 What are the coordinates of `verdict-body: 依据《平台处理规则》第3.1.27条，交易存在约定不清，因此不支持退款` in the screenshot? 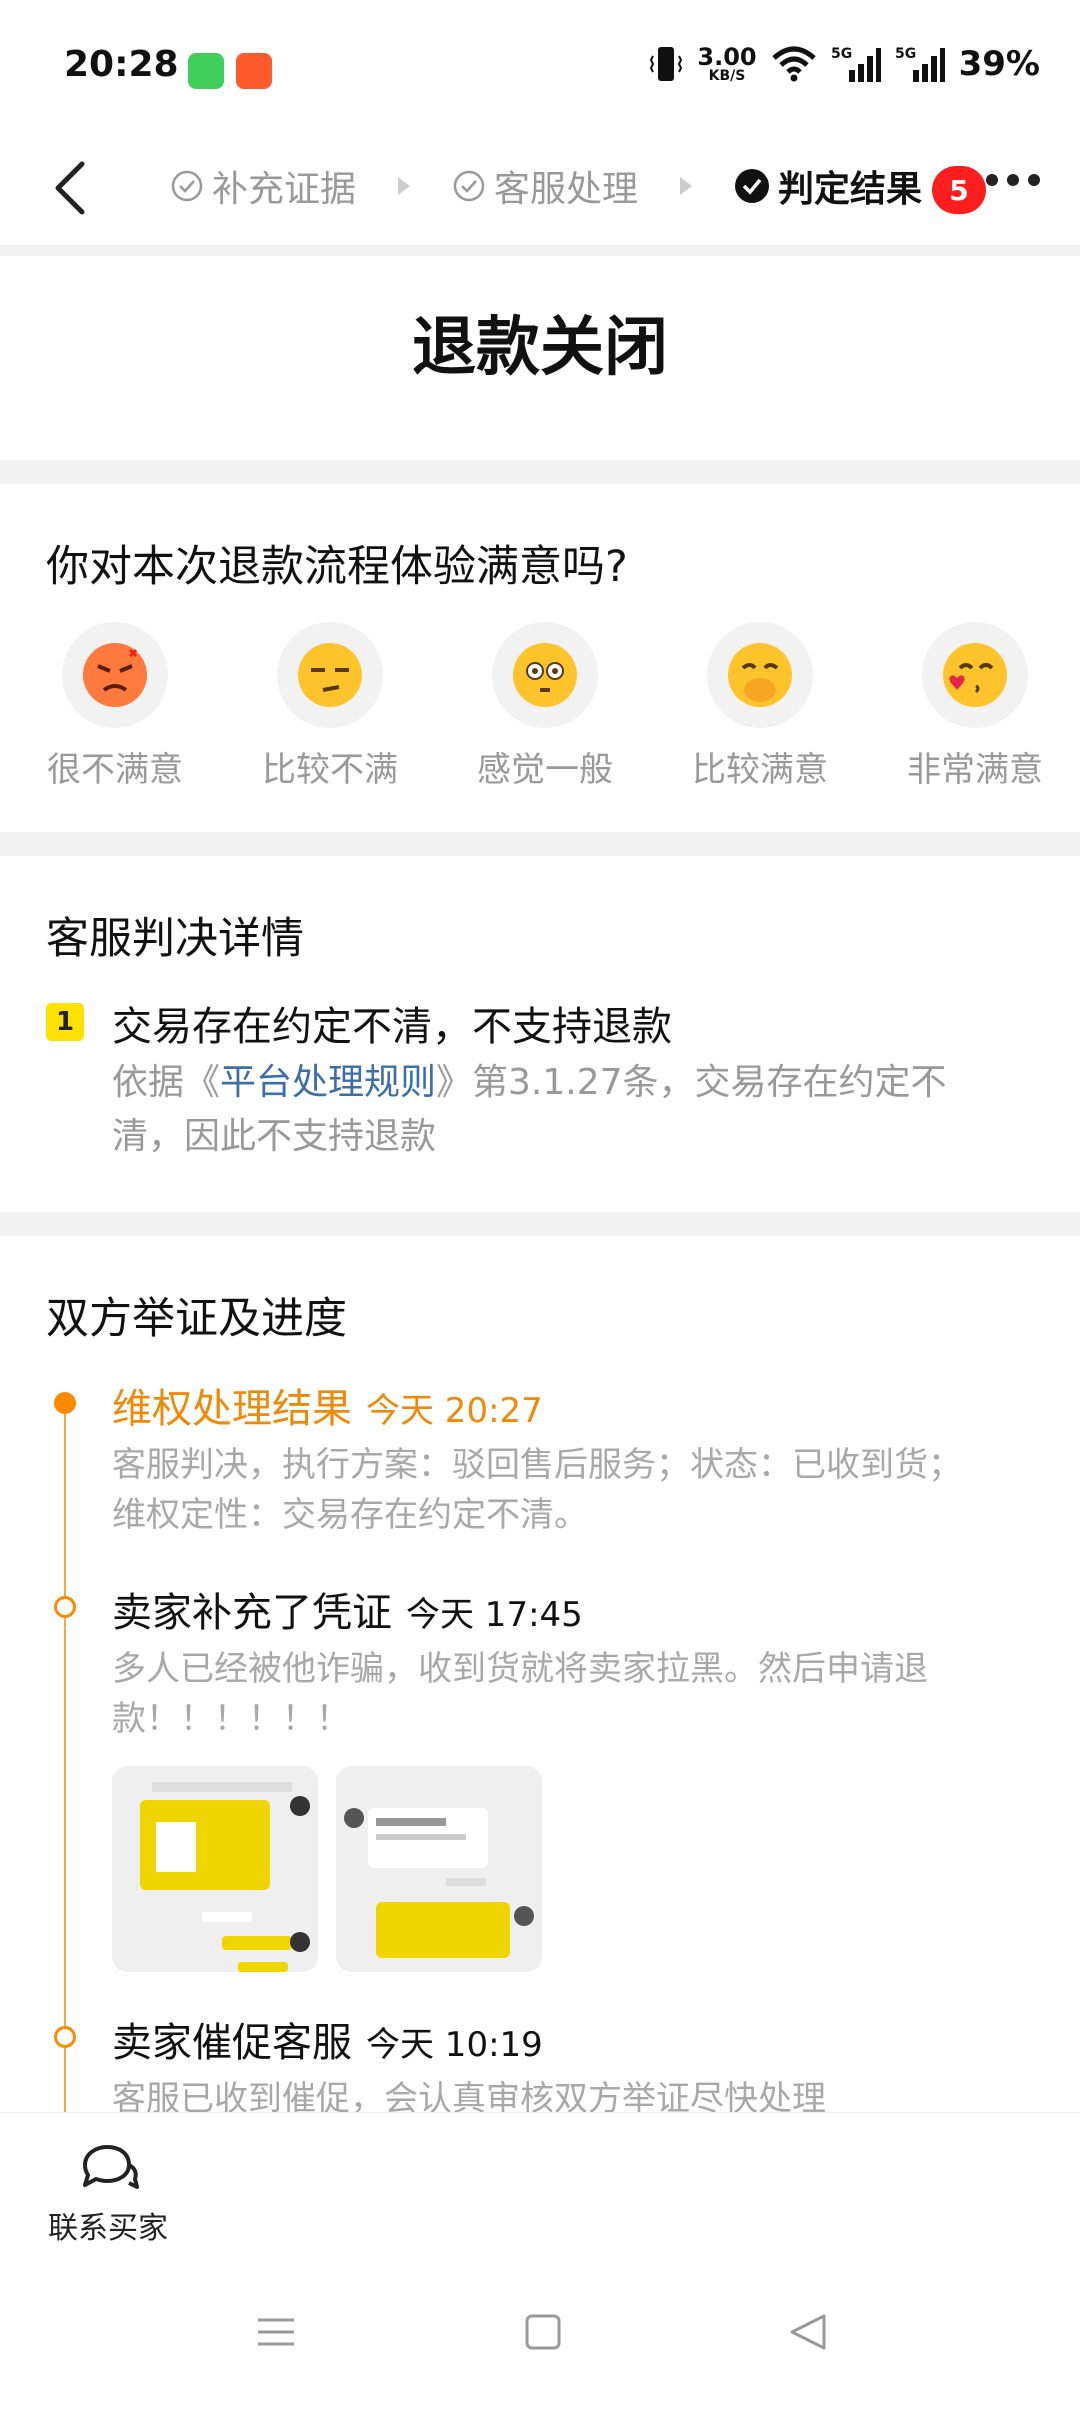 It's located at (529, 1109).